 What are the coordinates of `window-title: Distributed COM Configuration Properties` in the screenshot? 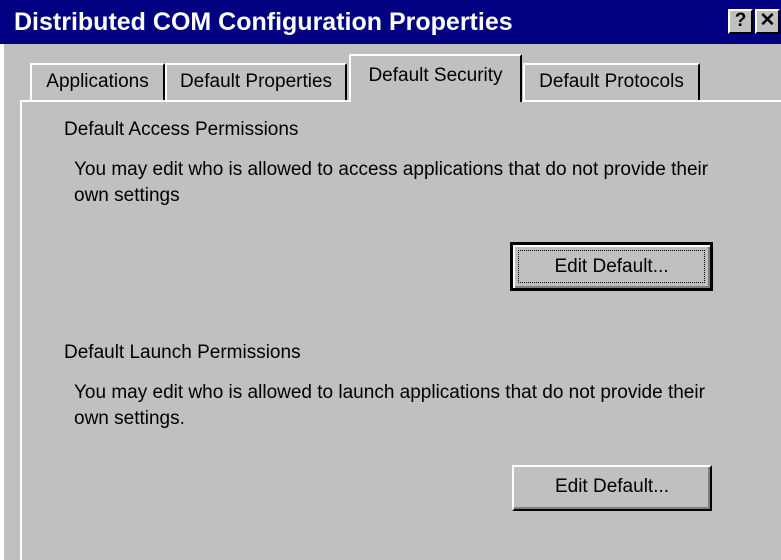 It's located at (263, 22).